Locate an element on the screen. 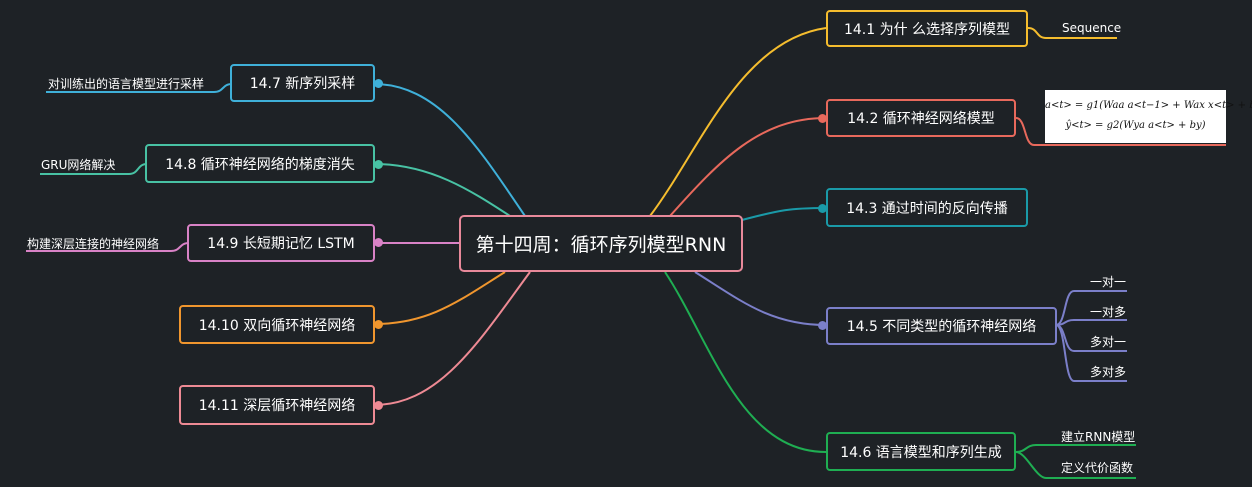 The height and width of the screenshot is (487, 1252). edge-root-b7 is located at coordinates (449, 150).